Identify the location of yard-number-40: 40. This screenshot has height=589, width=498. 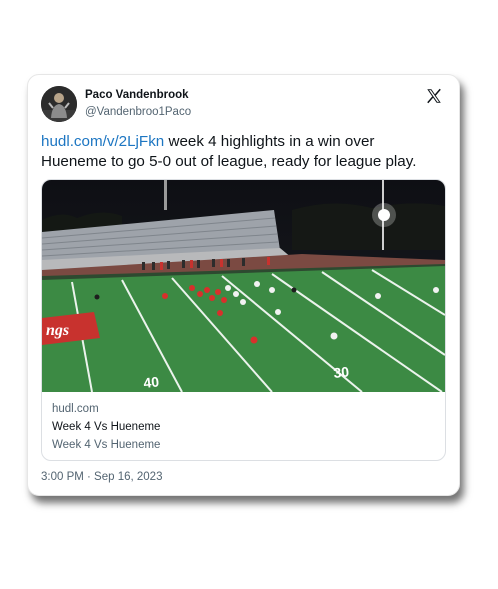
(151, 382).